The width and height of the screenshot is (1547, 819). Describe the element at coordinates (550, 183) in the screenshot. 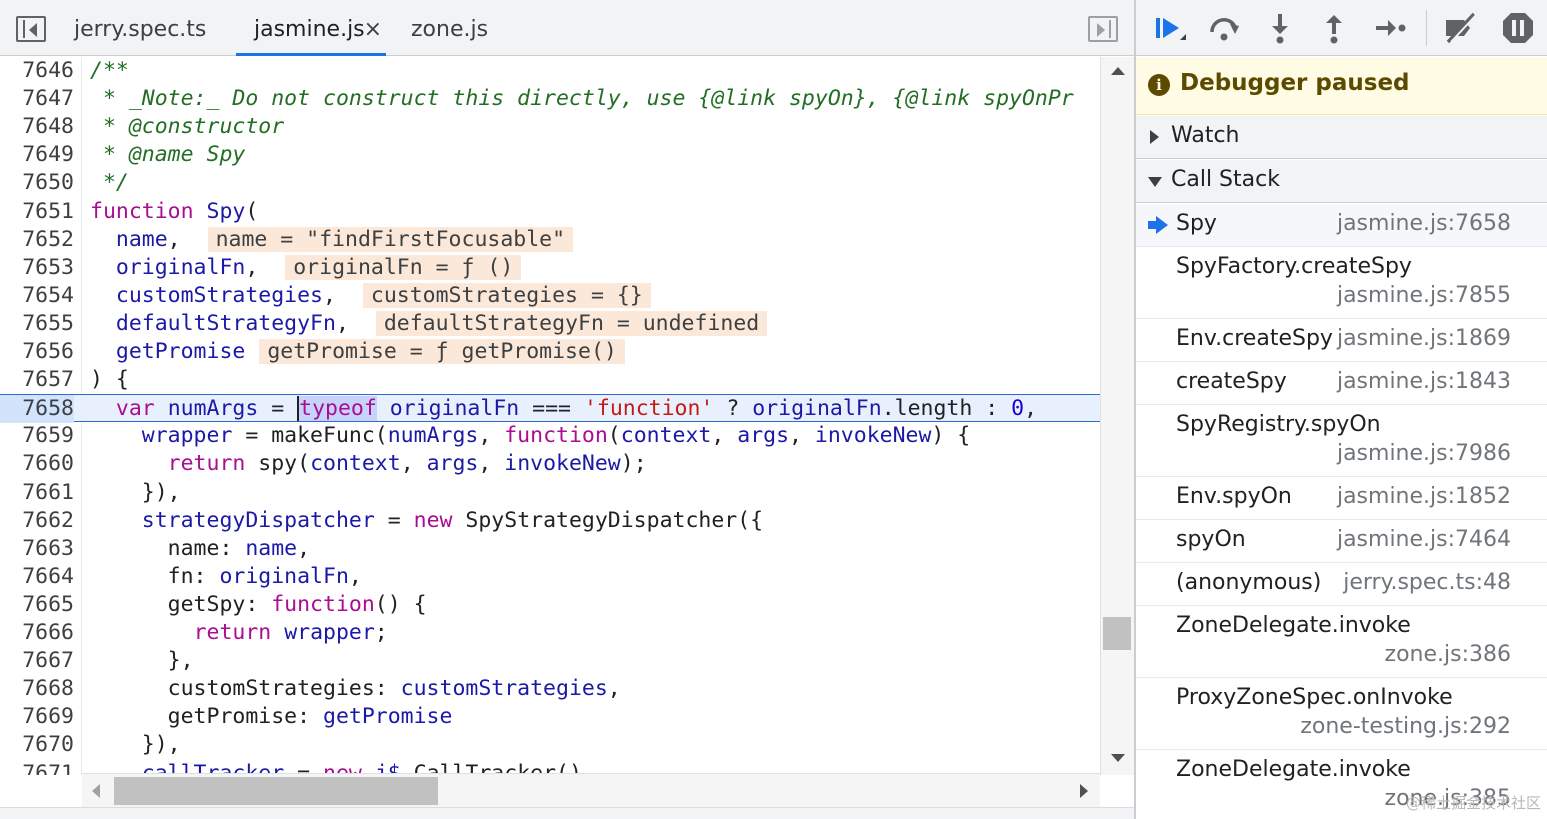

I see `code-line: 7650 */` at that location.